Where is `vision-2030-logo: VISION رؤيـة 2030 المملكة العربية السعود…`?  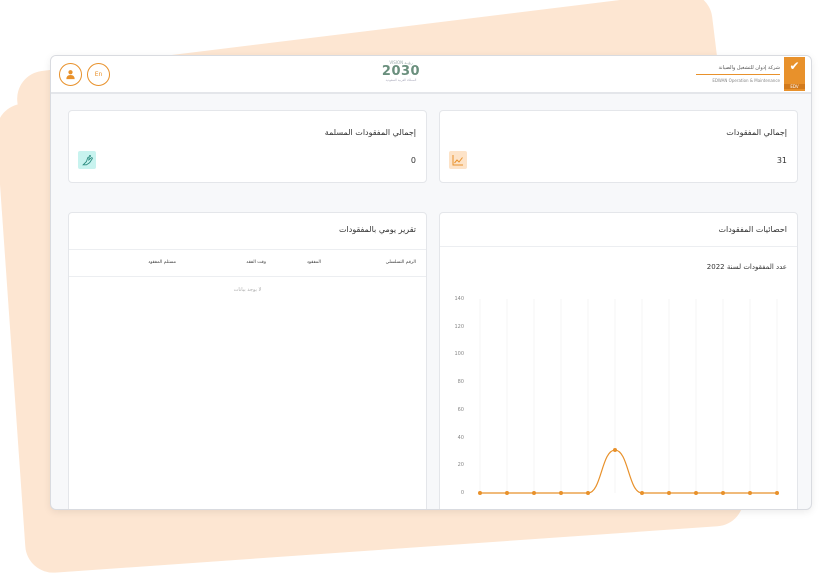
vision-2030-logo: VISION رؤيـة 2030 المملكة العربية السعود… is located at coordinates (401, 74).